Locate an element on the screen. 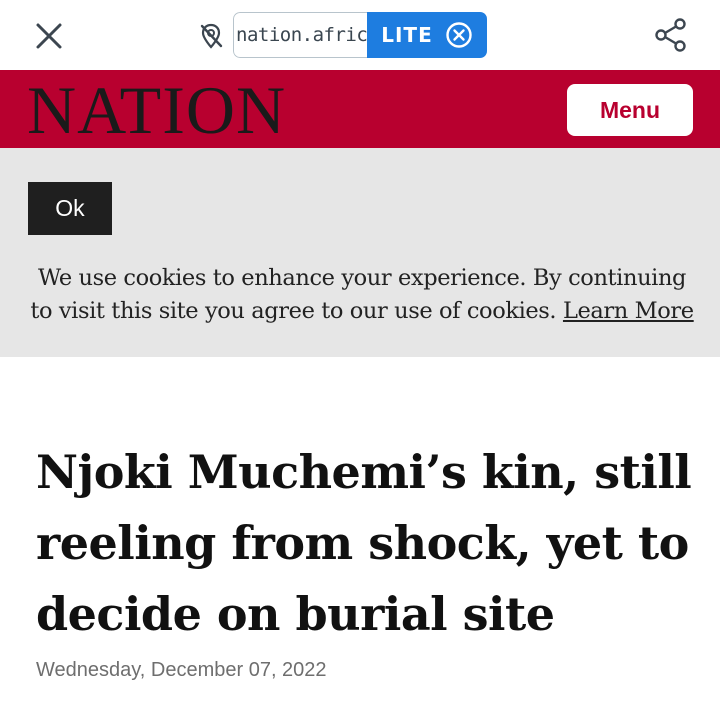 This screenshot has width=720, height=707. site-header: NATION Menu is located at coordinates (360, 109).